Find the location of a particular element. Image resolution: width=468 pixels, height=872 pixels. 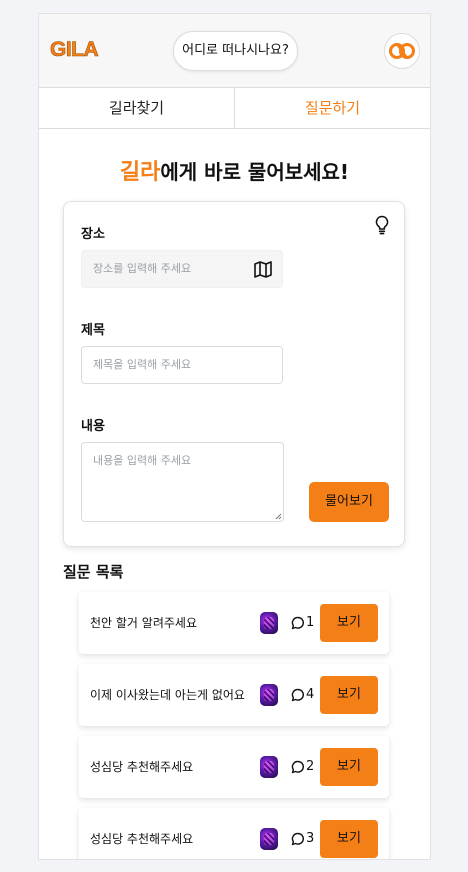

comment-count: 1 is located at coordinates (310, 622).